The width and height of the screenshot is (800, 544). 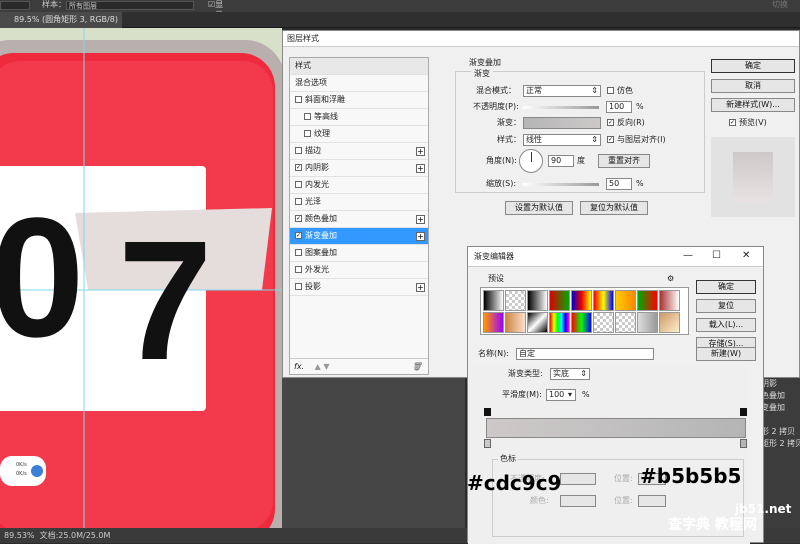 What do you see at coordinates (716, 256) in the screenshot?
I see `maximize-icon: ☐` at bounding box center [716, 256].